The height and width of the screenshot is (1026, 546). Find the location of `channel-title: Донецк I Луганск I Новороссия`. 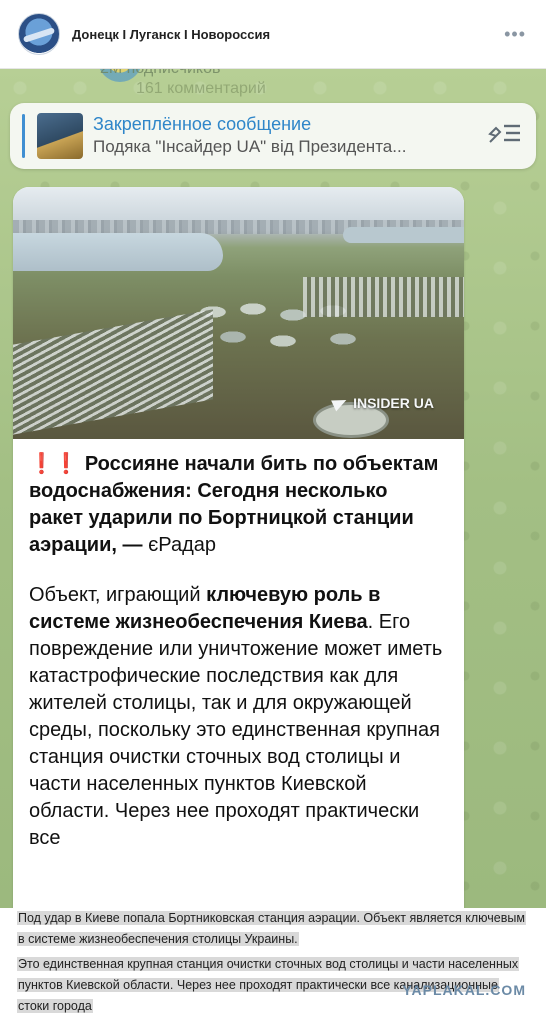

channel-title: Донецк I Луганск I Новороссия is located at coordinates (171, 34).